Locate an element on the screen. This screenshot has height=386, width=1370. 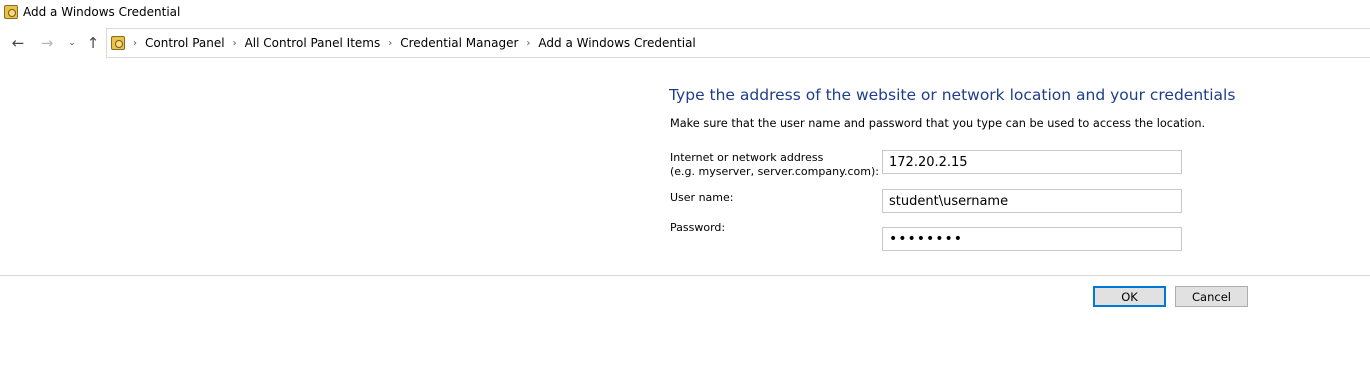
address-label-line2: (e.g. myserver, server.company.com): is located at coordinates (774, 171).